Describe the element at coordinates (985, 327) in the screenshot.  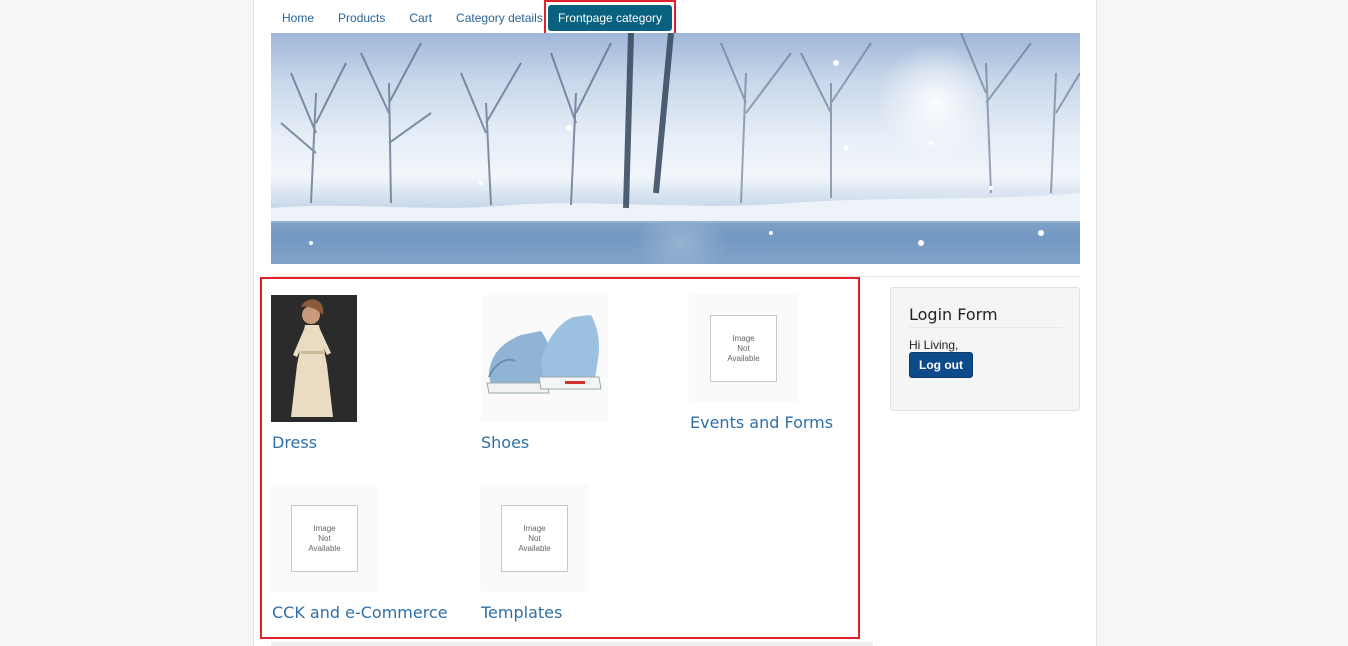
I see `login-form-divider` at that location.